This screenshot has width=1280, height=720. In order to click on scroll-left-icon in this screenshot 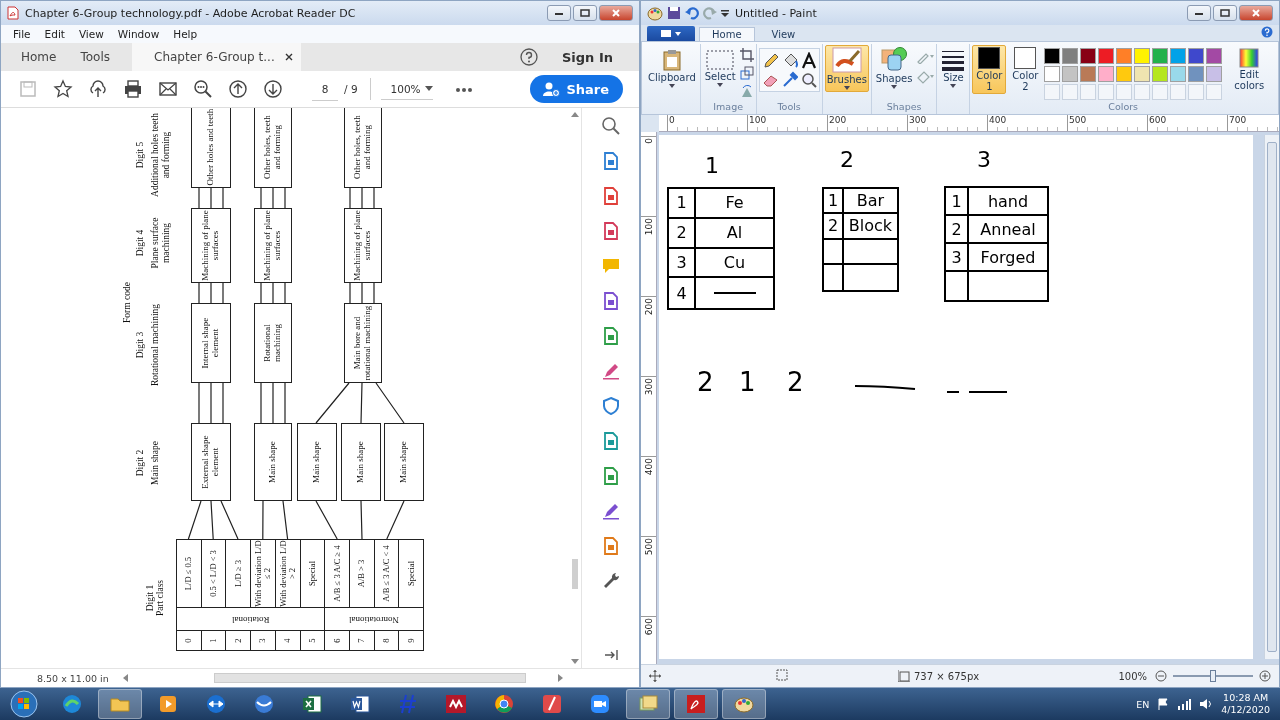, I will do `click(125, 678)`.